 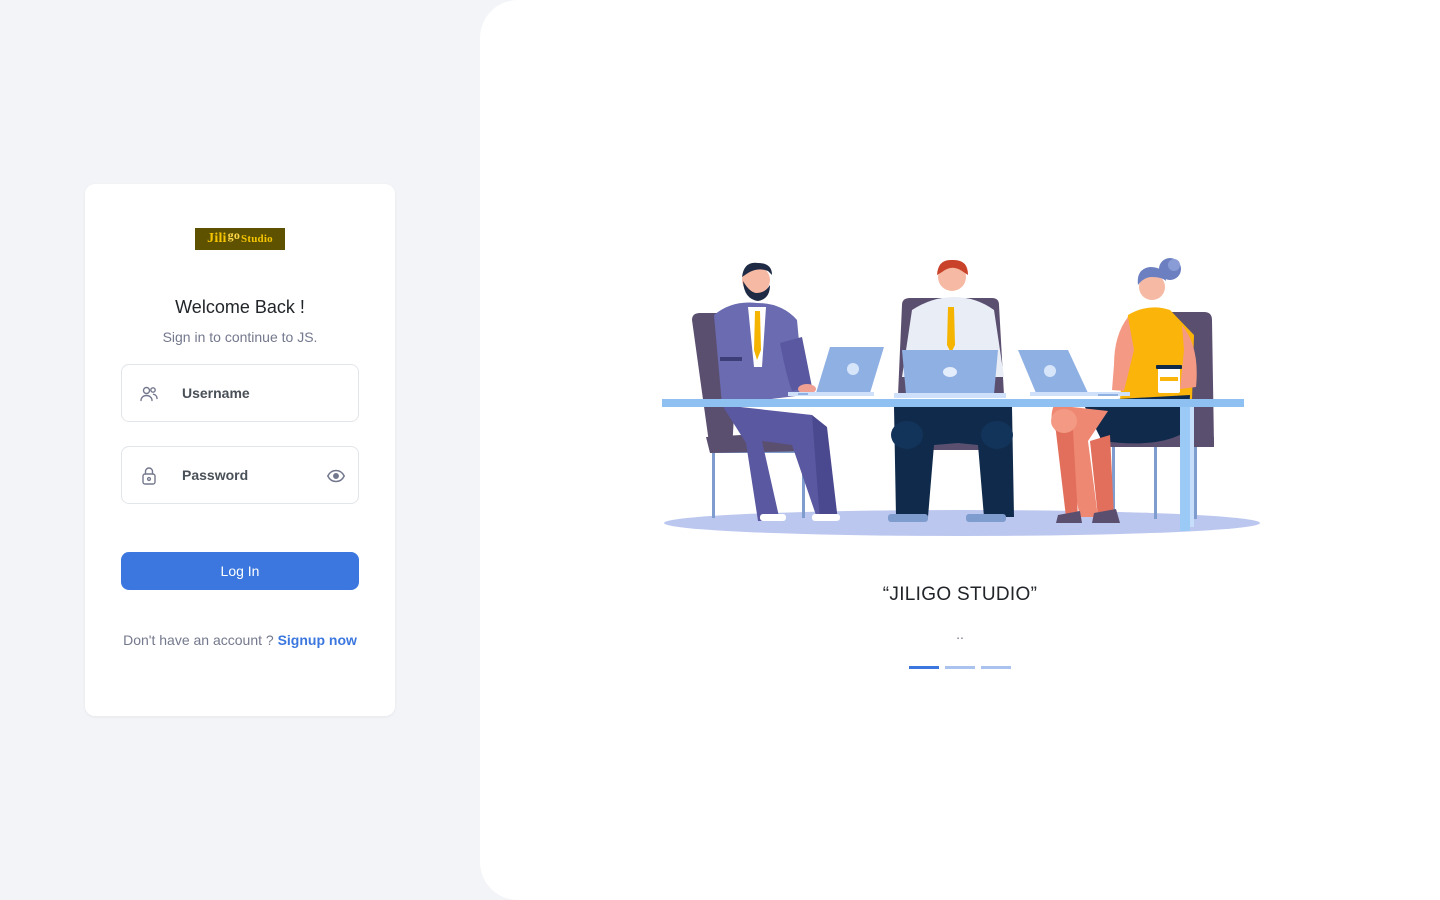 I want to click on eye-icon, so click(x=336, y=476).